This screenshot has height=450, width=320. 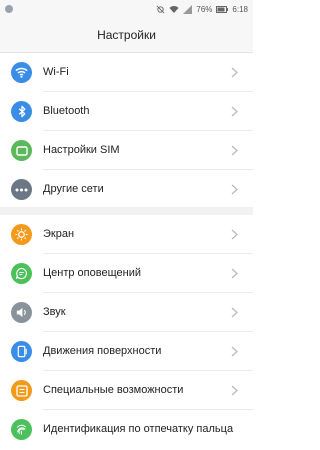 I want to click on accessibility-icon, so click(x=21, y=390).